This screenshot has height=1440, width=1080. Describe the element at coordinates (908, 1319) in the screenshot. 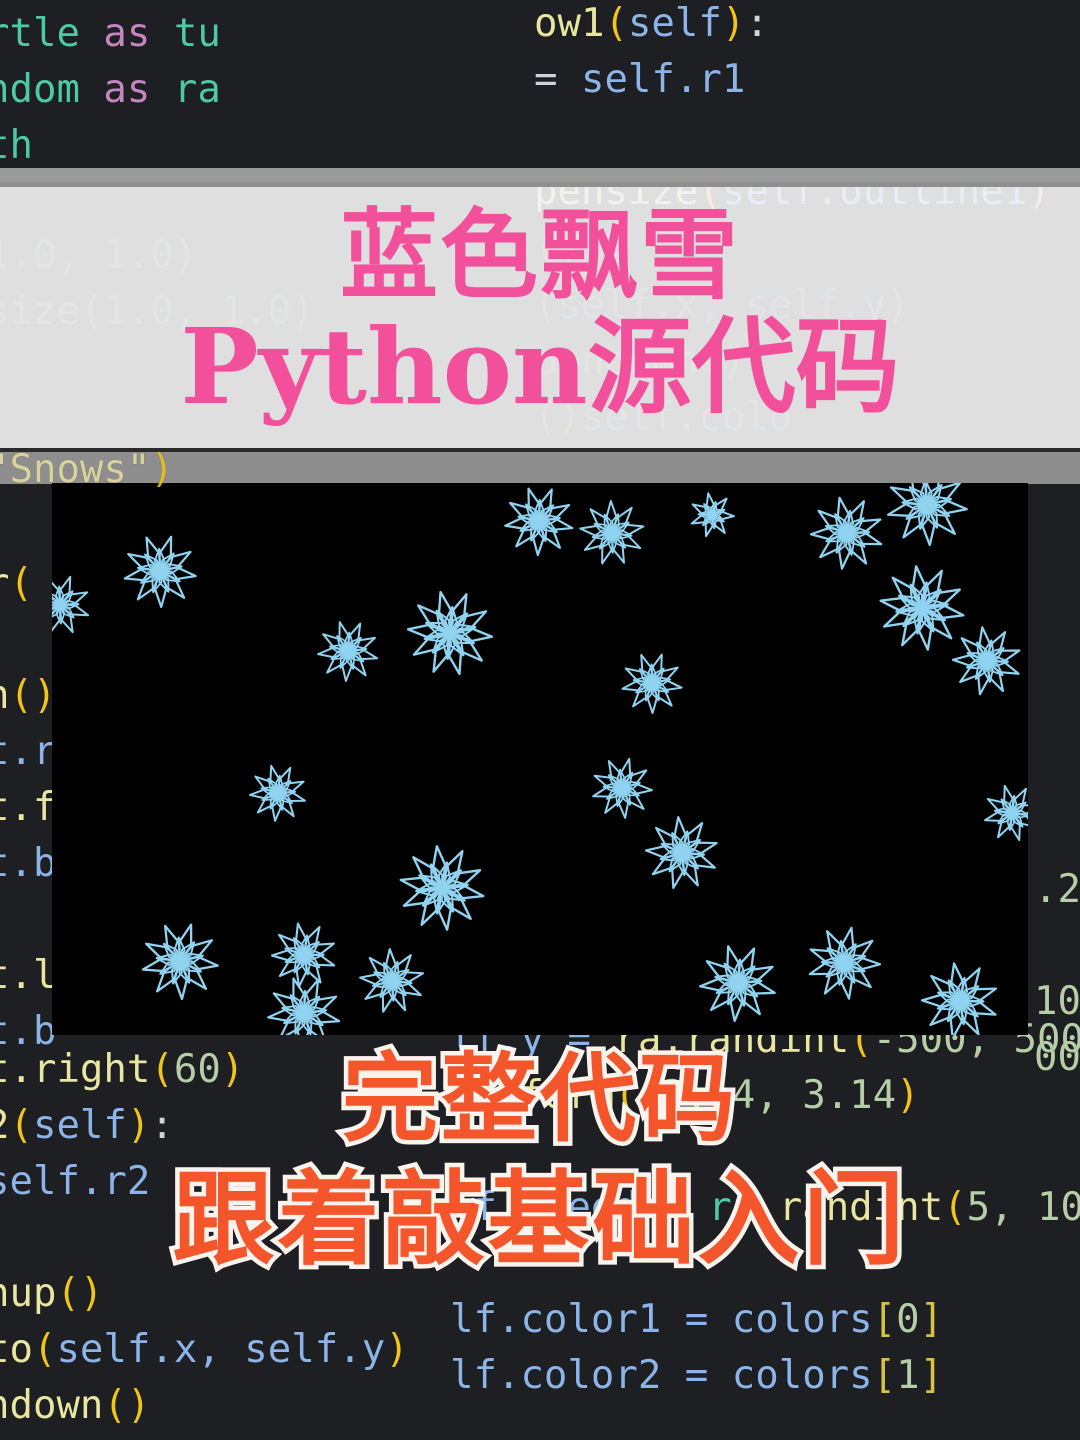

I see `code-token: 0` at that location.